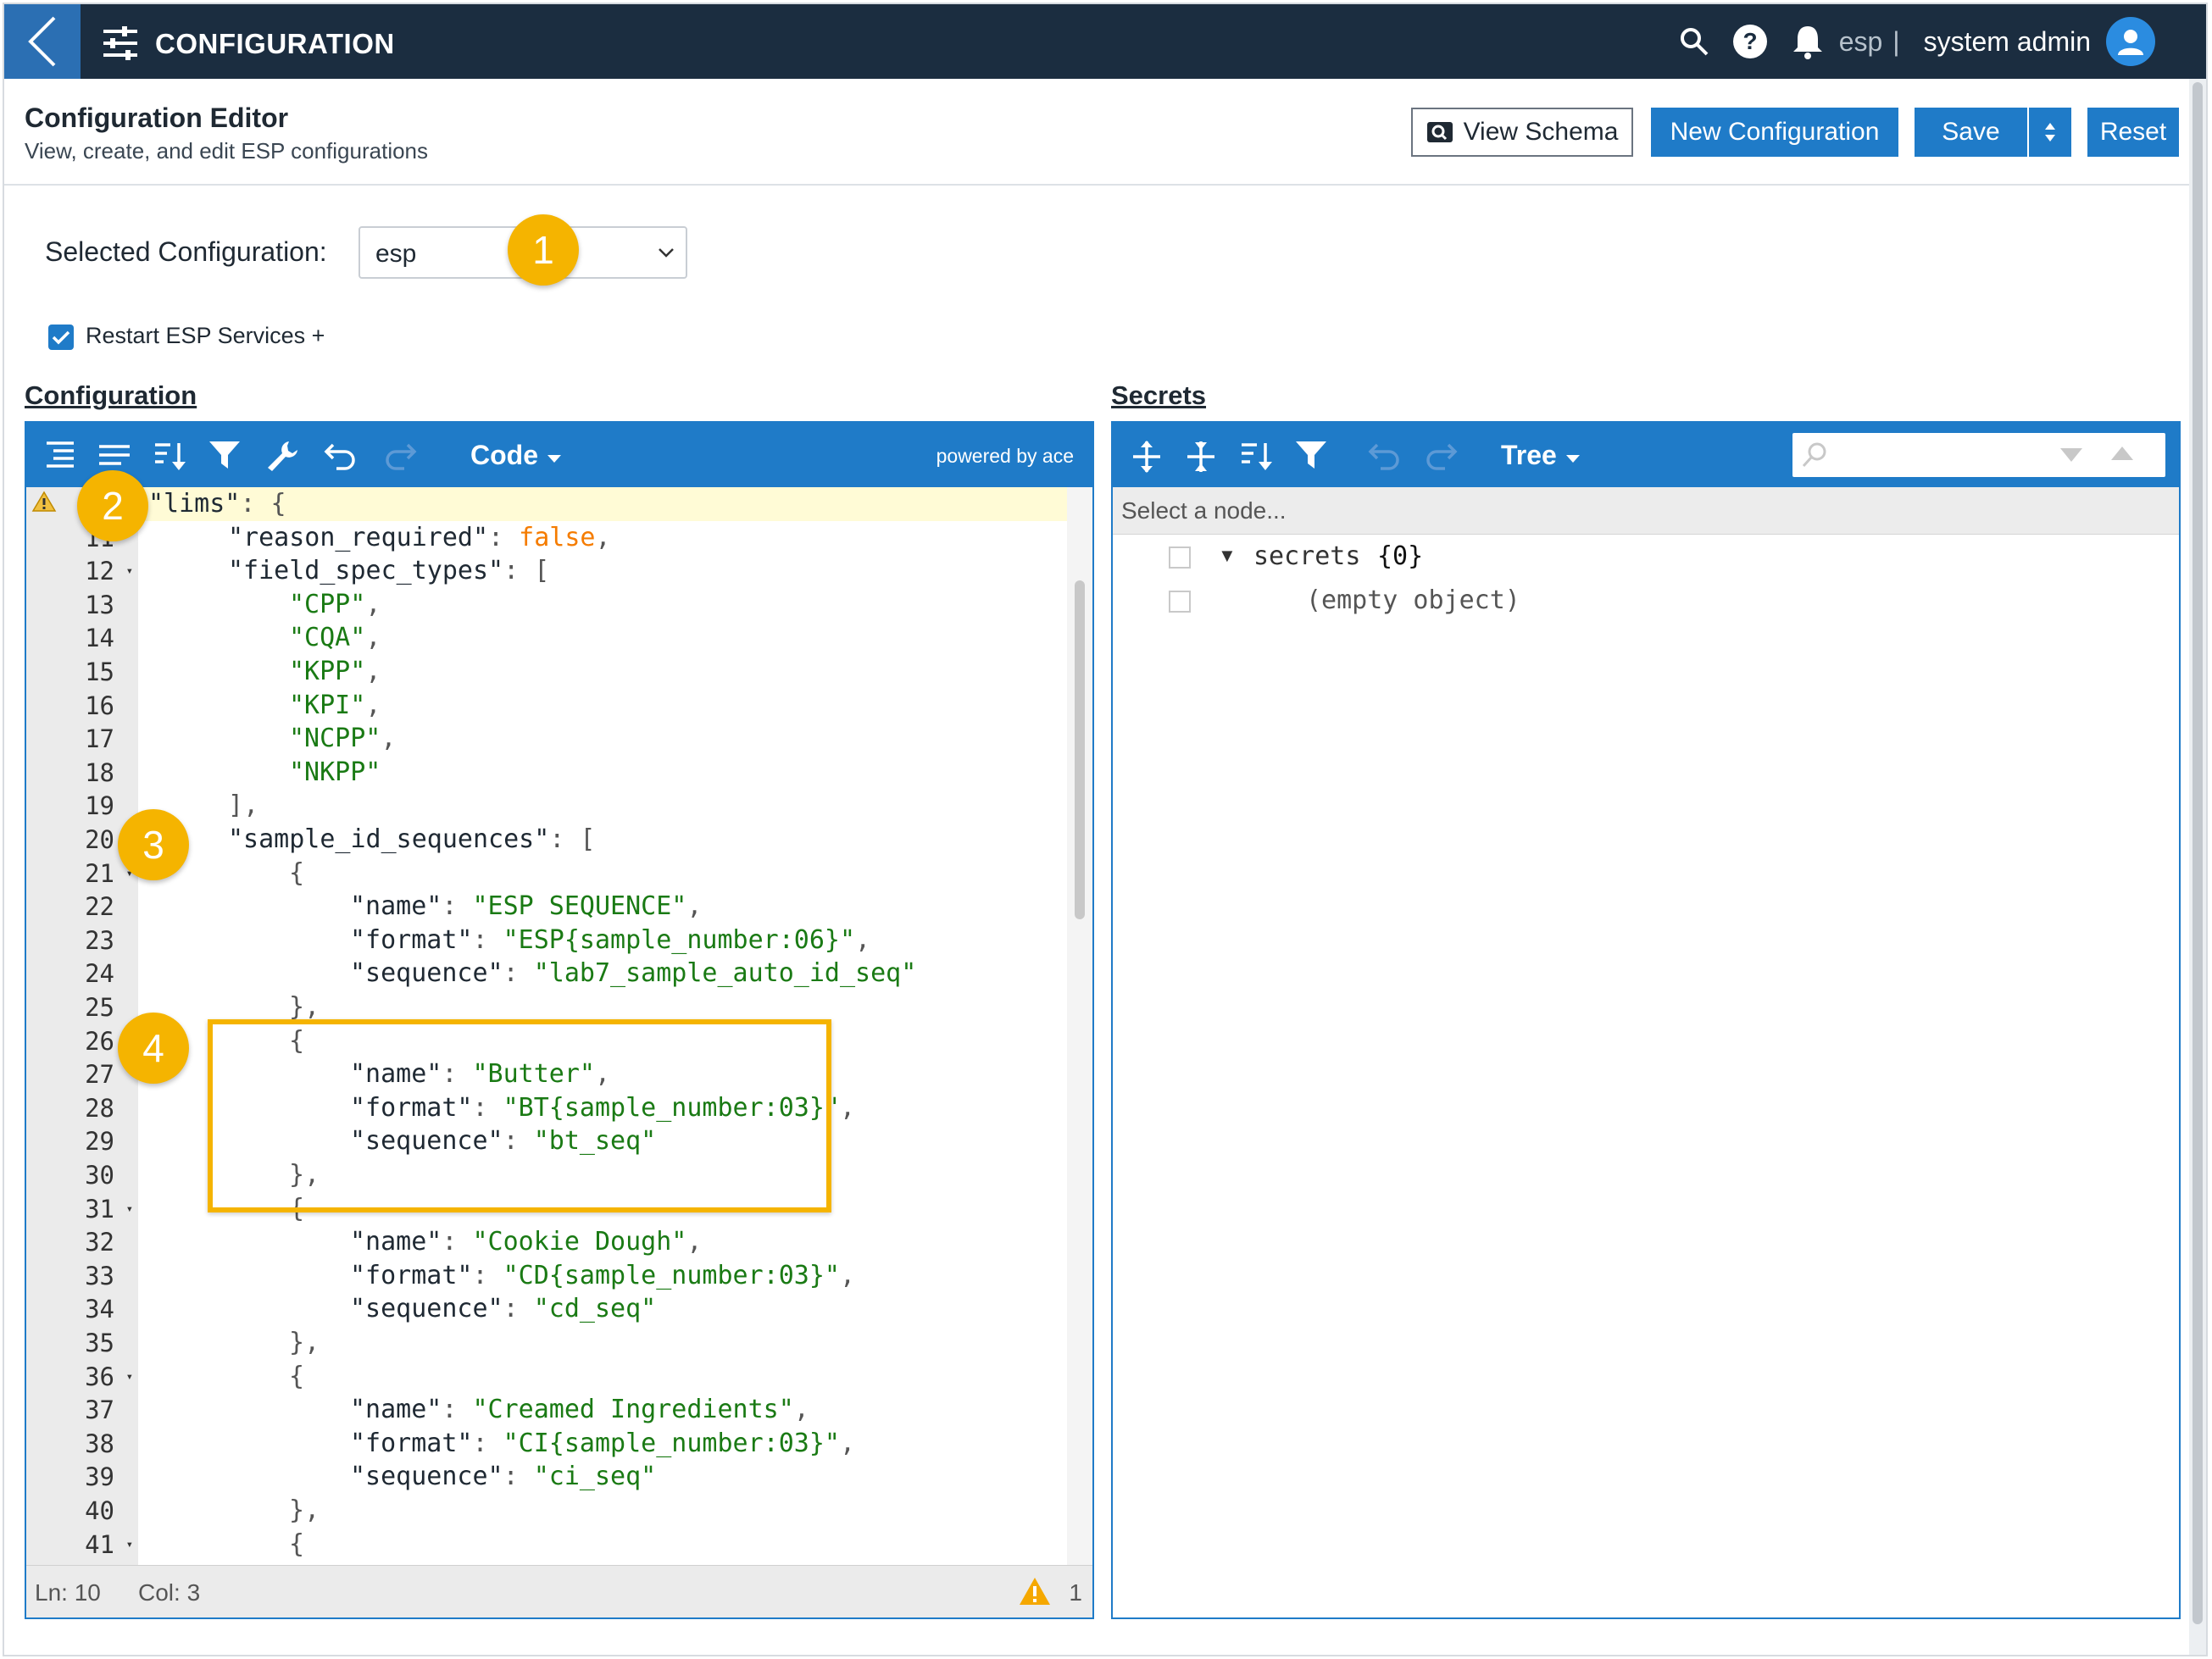 The image size is (2212, 1659). Describe the element at coordinates (1080, 749) in the screenshot. I see `code-scrollbar-thumb` at that location.